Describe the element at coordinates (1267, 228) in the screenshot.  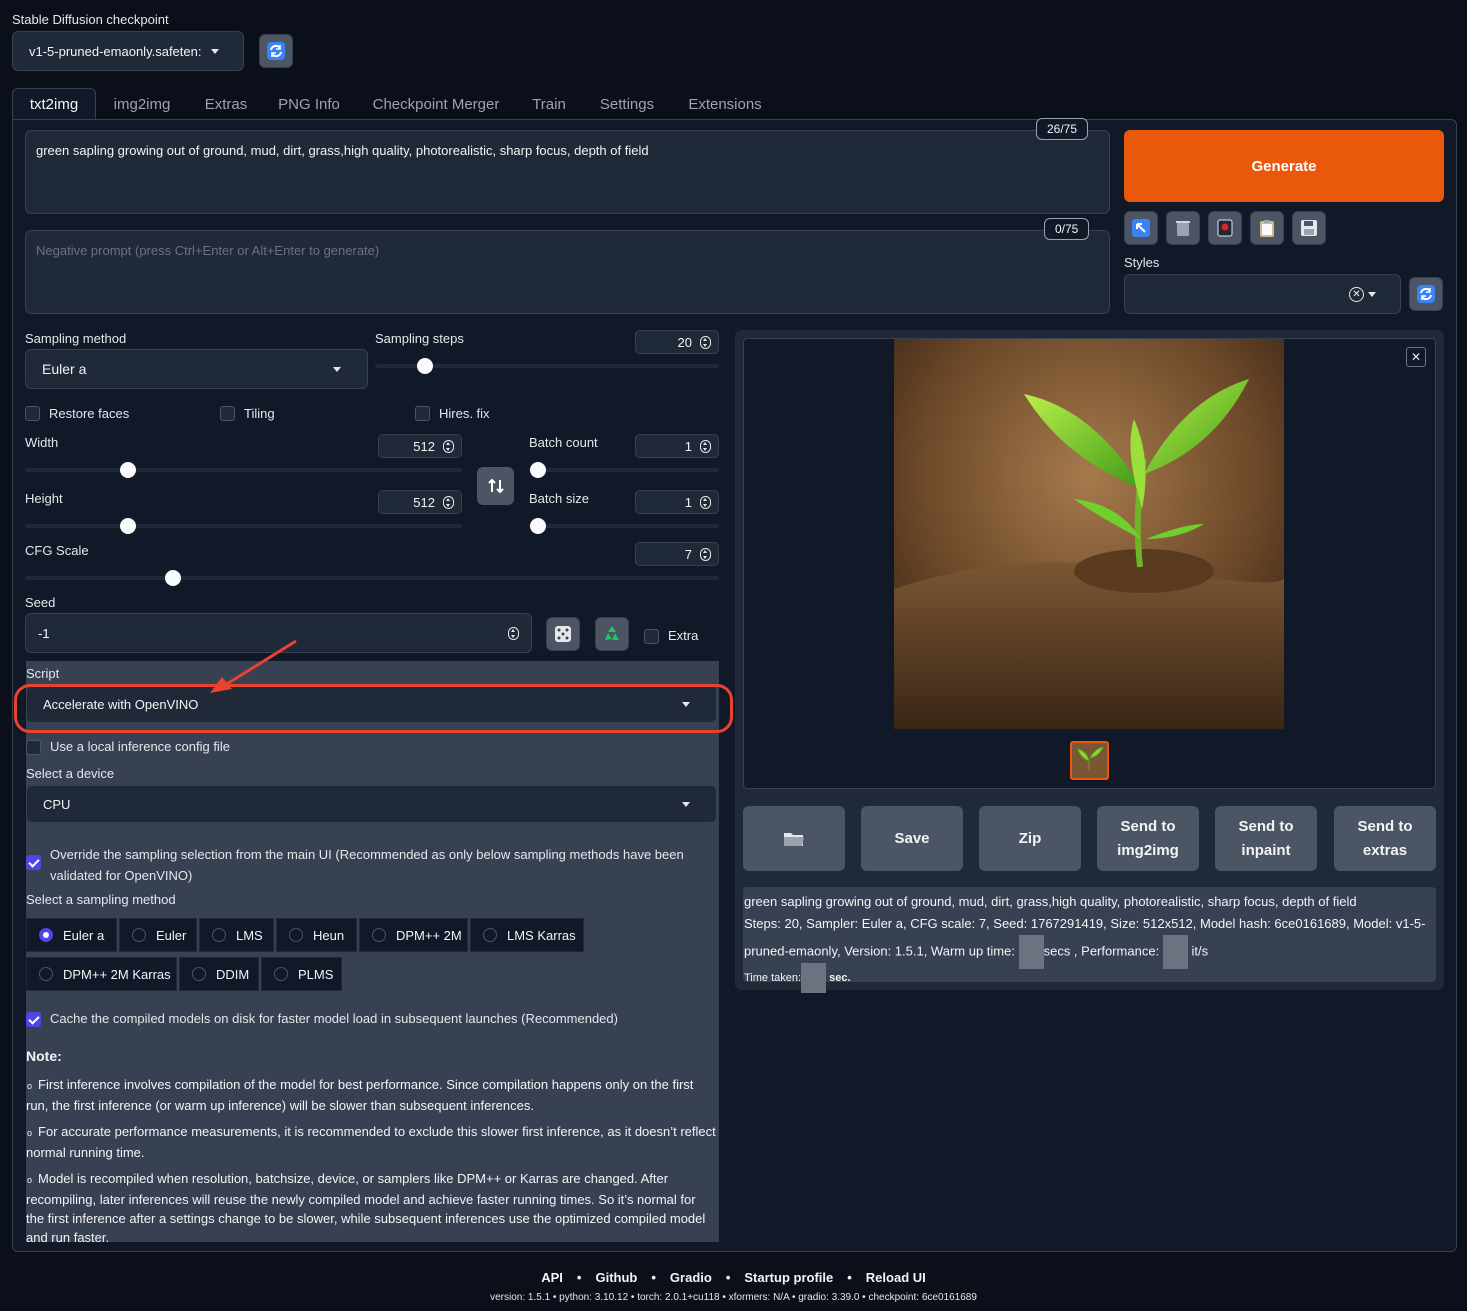
I see `apply-style-button` at that location.